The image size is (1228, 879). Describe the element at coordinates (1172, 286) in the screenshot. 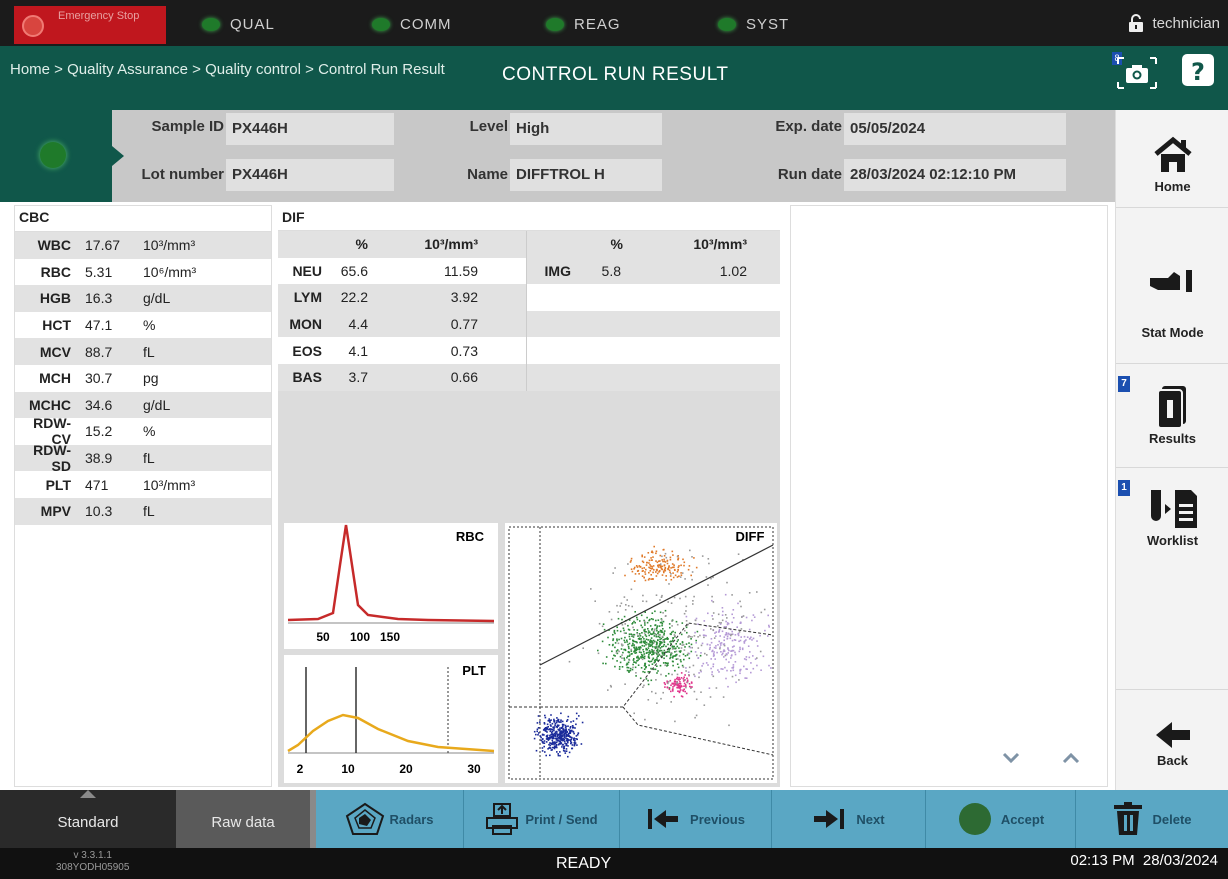

I see `stat-mode-button: Stat Mode` at that location.